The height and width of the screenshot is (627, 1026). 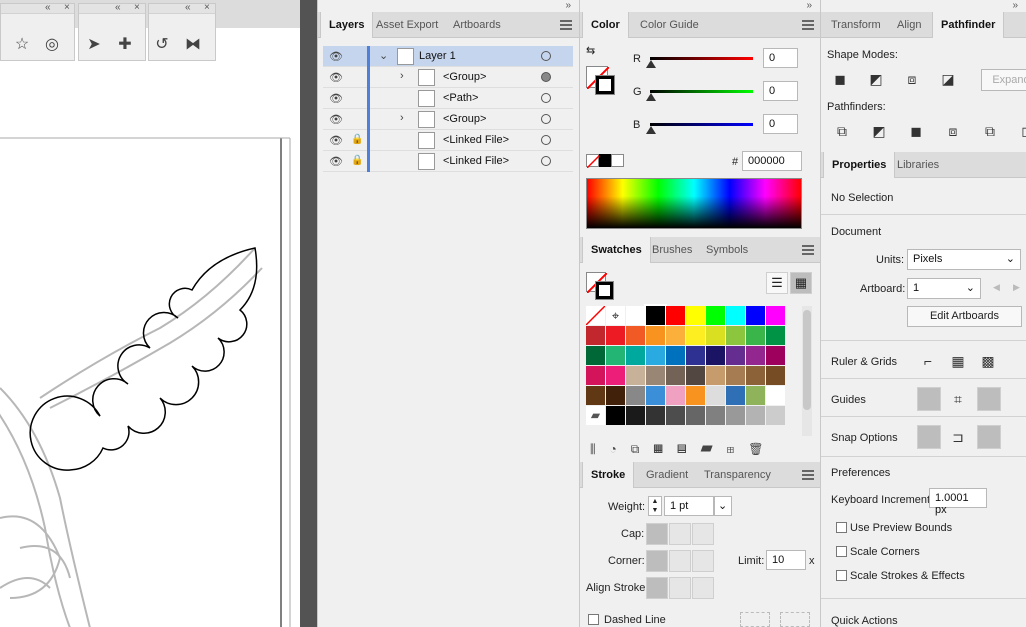 I want to click on crop-icon: ⧈, so click(x=953, y=131).